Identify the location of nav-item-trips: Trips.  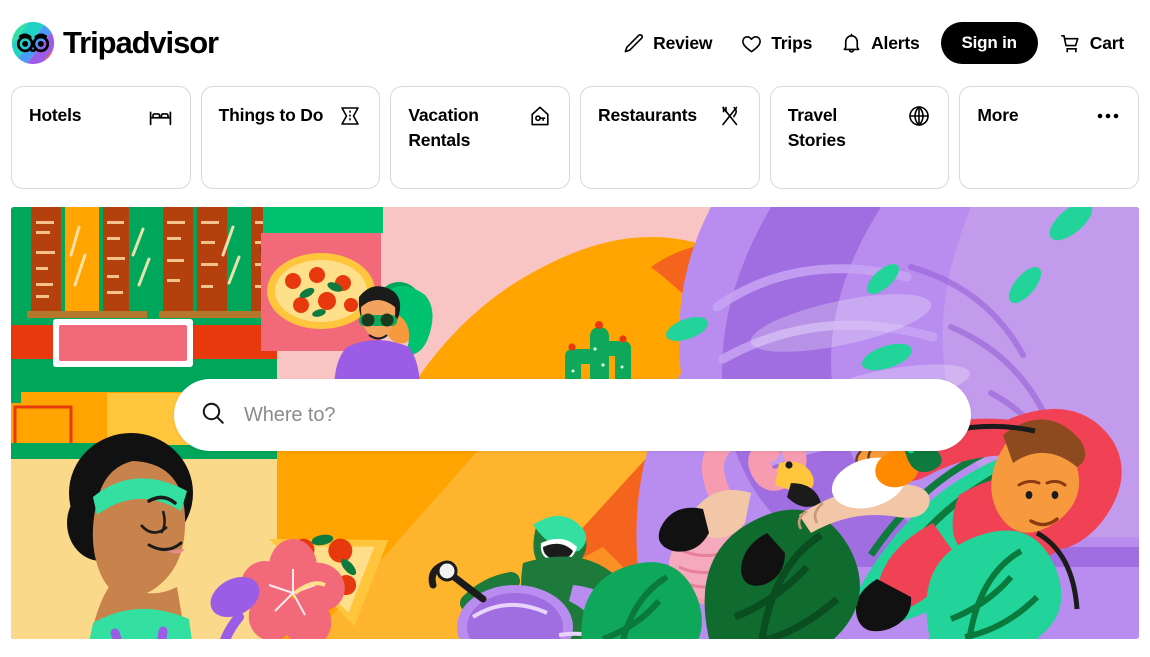
(776, 43).